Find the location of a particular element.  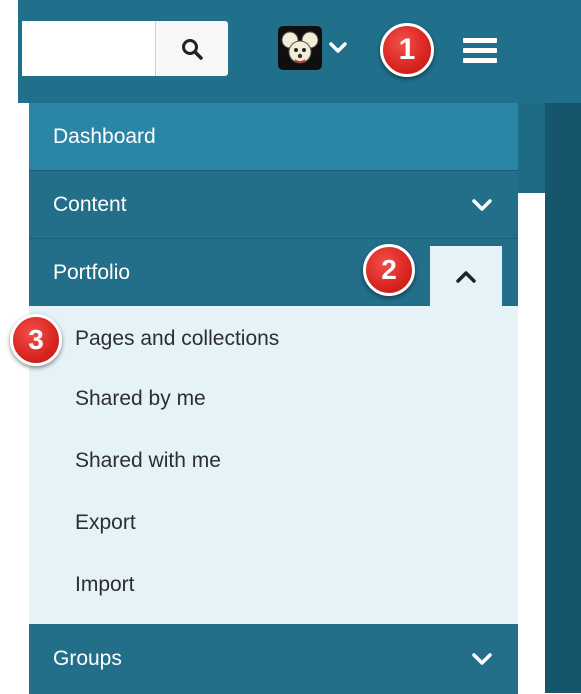

user-menu is located at coordinates (313, 48).